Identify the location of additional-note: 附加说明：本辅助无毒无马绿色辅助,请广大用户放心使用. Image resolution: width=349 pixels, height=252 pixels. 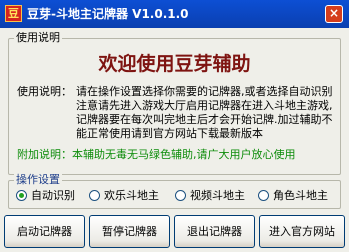
(156, 154).